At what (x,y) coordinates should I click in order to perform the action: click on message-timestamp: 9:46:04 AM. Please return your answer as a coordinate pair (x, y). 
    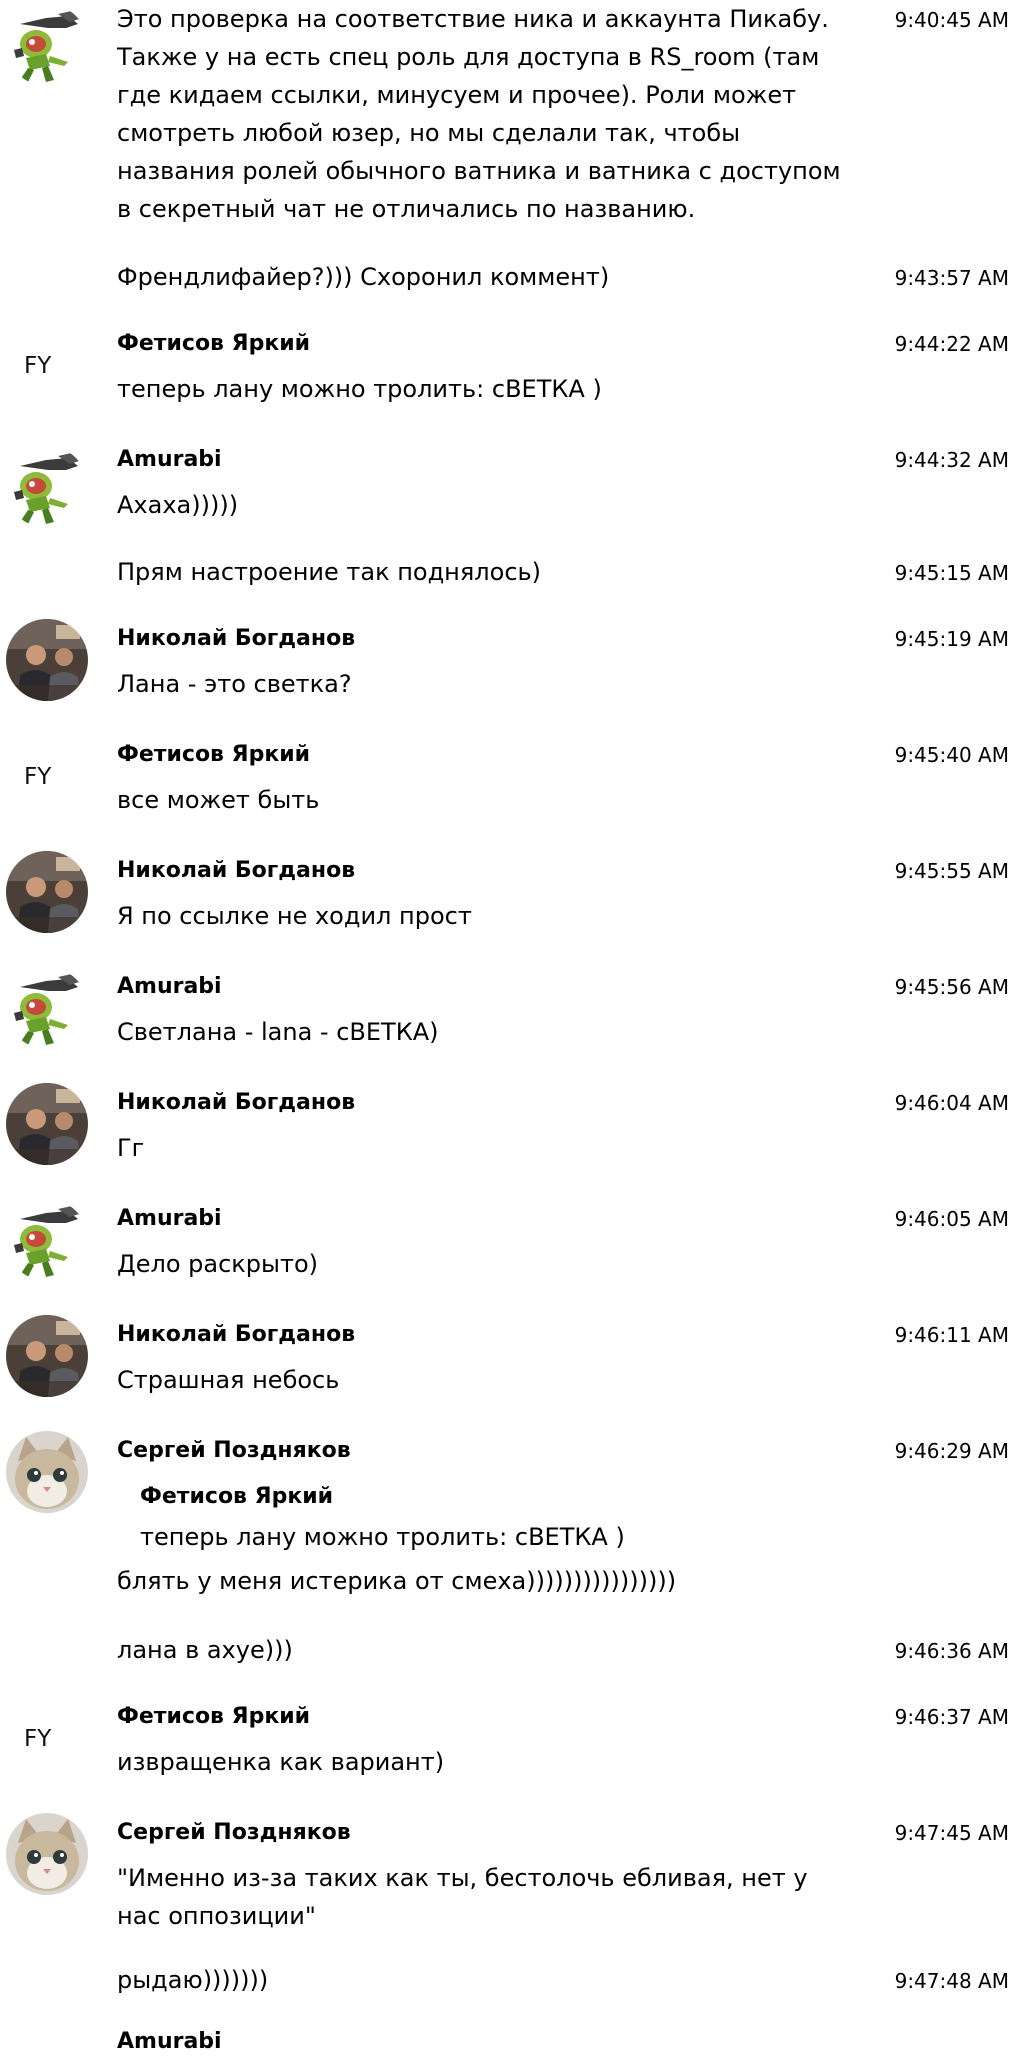
    Looking at the image, I should click on (951, 1103).